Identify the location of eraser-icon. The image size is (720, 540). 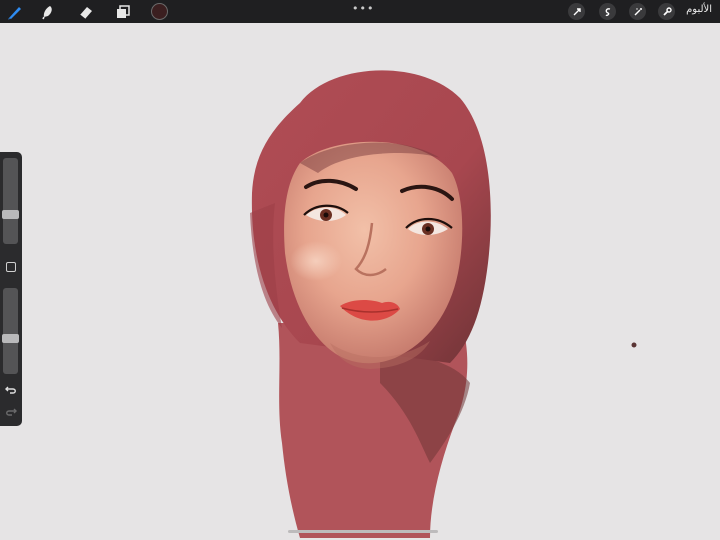
(86, 12).